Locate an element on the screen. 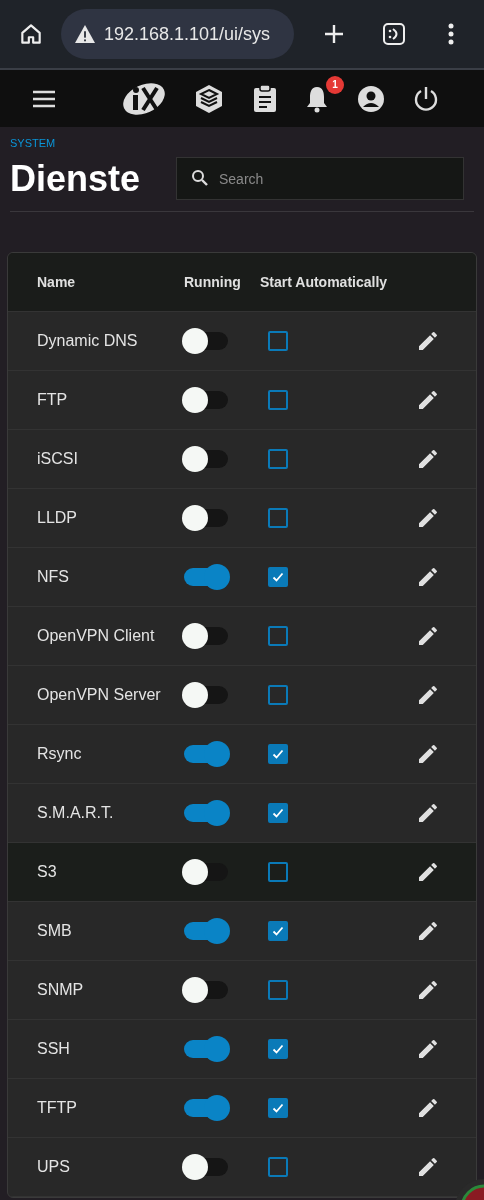  table-row: FTP is located at coordinates (242, 400).